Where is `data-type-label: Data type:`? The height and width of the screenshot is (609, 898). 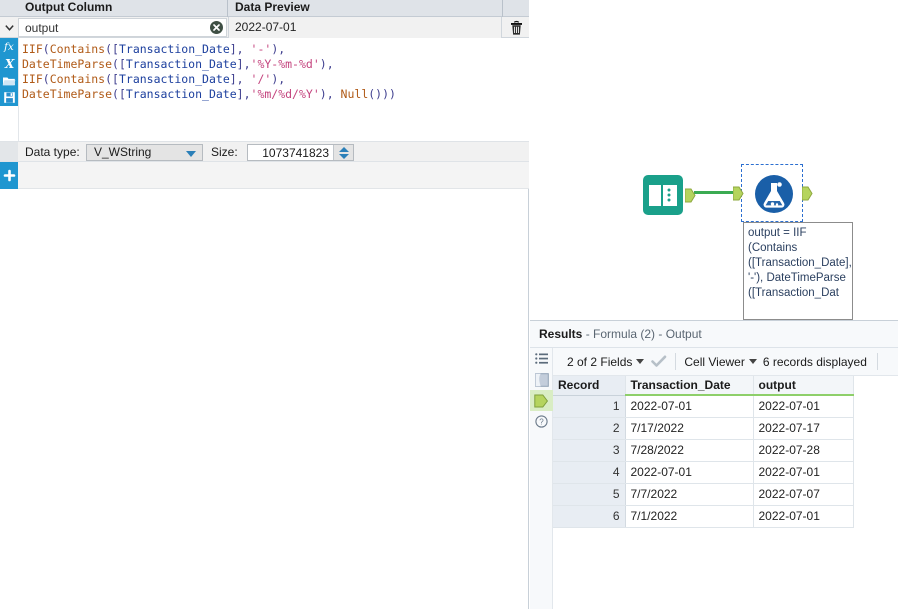 data-type-label: Data type: is located at coordinates (52, 152).